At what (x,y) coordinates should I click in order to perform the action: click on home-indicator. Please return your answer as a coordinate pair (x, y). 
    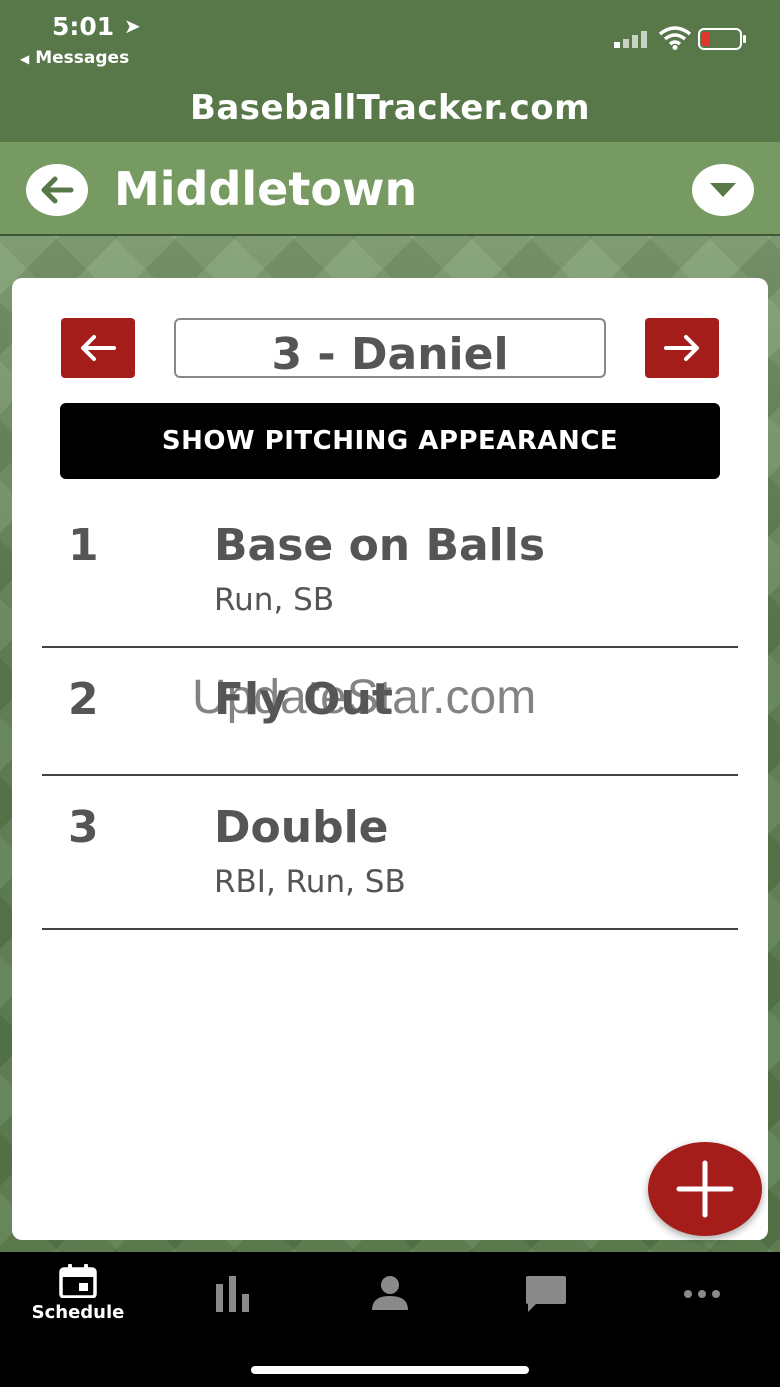
    Looking at the image, I should click on (390, 1370).